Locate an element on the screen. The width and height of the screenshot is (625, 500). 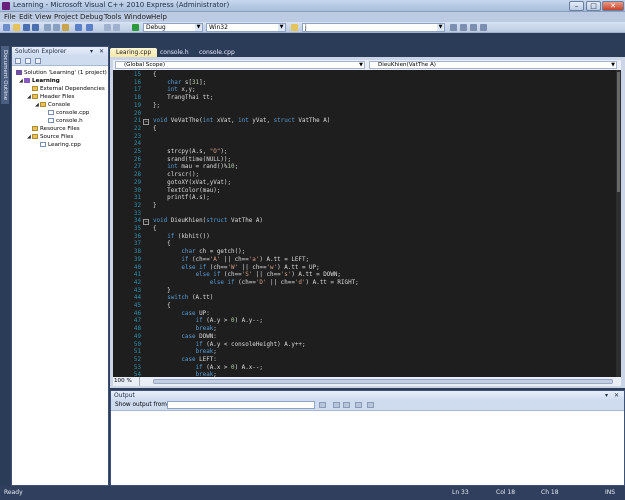
tree-node-console-cpp: console.cpp is located at coordinates (68, 113).